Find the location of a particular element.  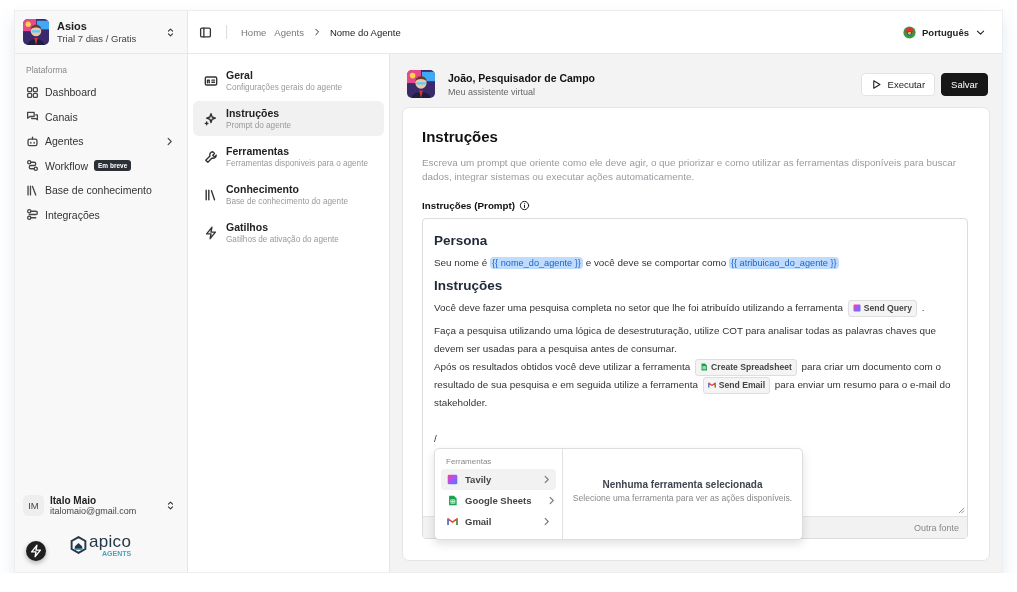

tool-chip: Create Spreadsheet is located at coordinates (746, 367).